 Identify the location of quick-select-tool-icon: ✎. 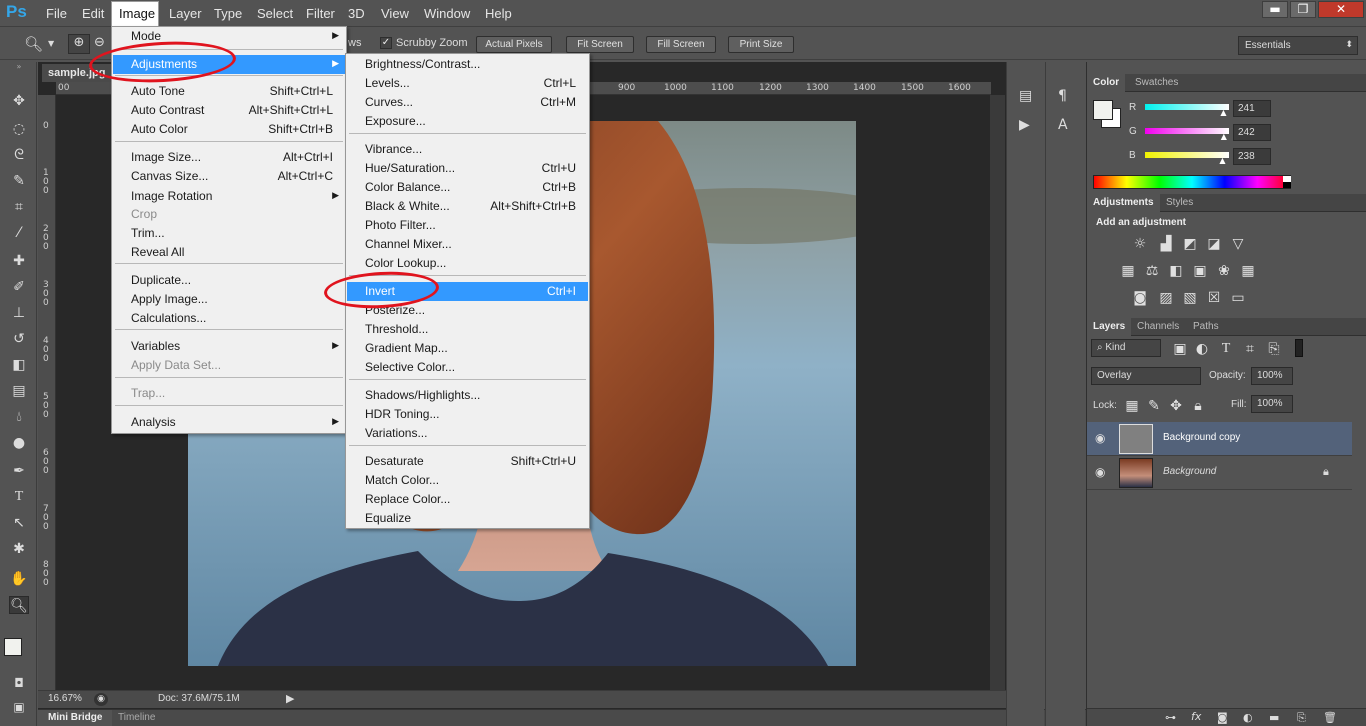
(19, 181).